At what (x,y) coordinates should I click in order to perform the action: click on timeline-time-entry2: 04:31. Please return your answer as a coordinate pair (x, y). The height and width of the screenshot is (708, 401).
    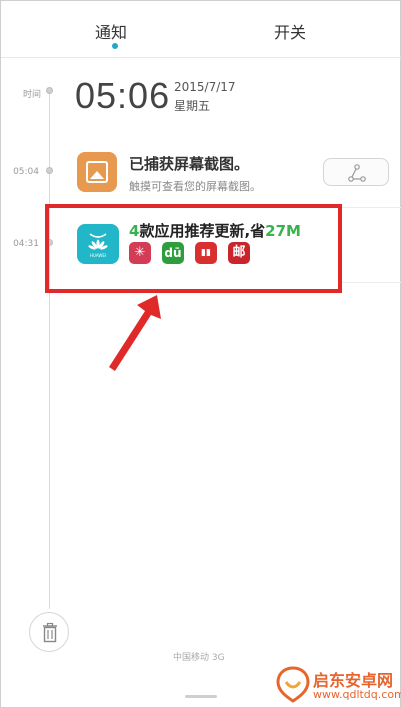
    Looking at the image, I should click on (26, 244).